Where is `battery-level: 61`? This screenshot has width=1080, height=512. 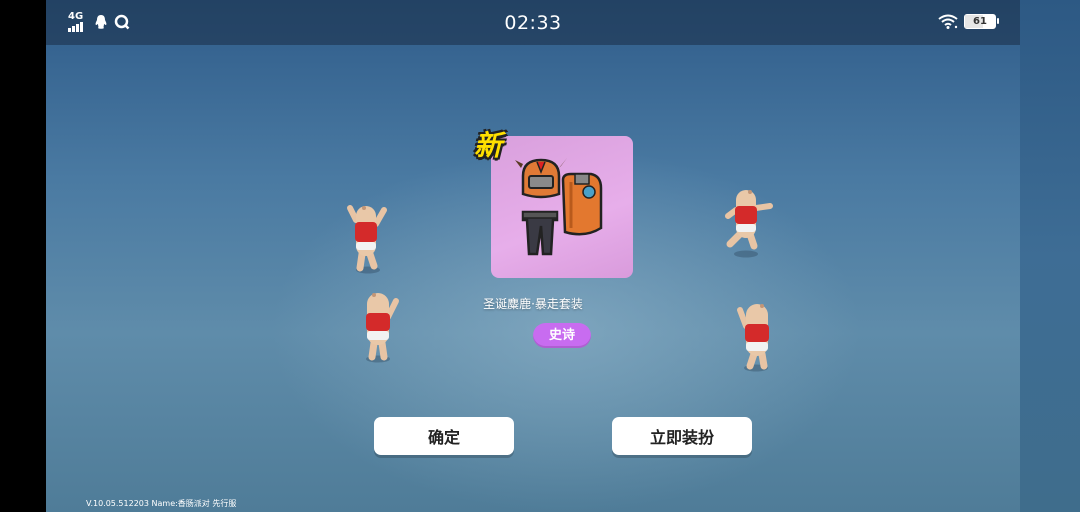
battery-level: 61 is located at coordinates (980, 21).